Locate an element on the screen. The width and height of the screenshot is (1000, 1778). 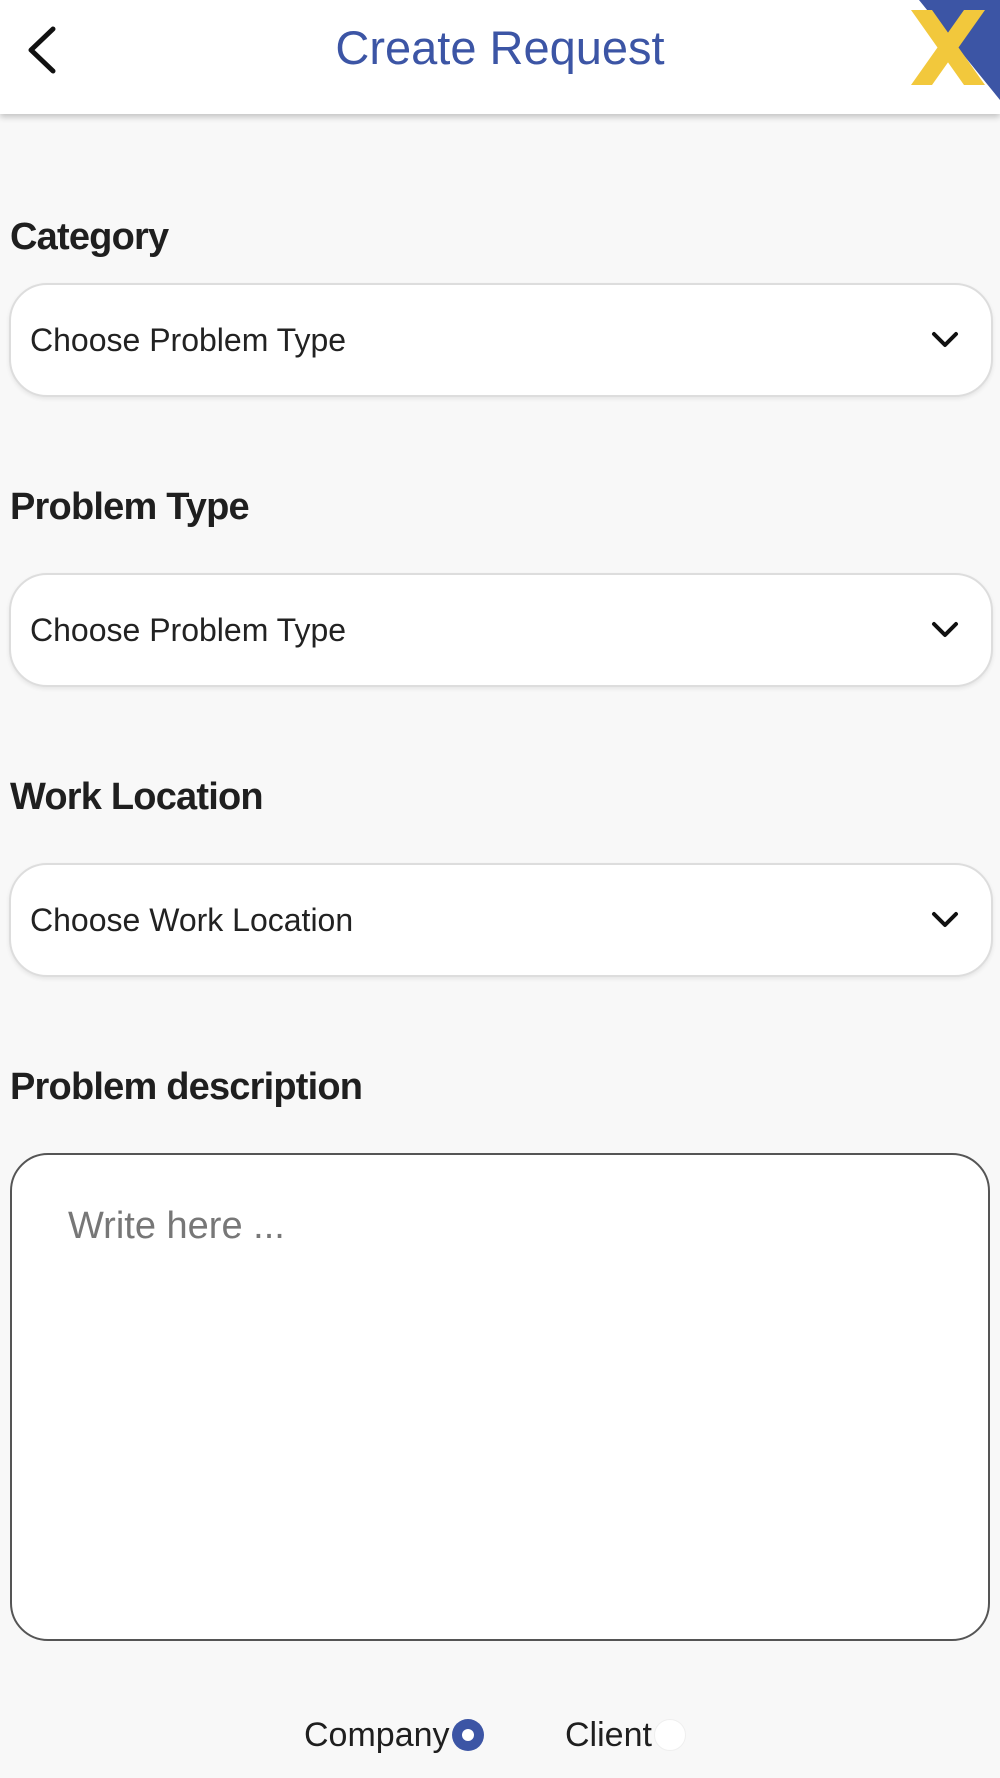
work-location-label: Work Location is located at coordinates (137, 797).